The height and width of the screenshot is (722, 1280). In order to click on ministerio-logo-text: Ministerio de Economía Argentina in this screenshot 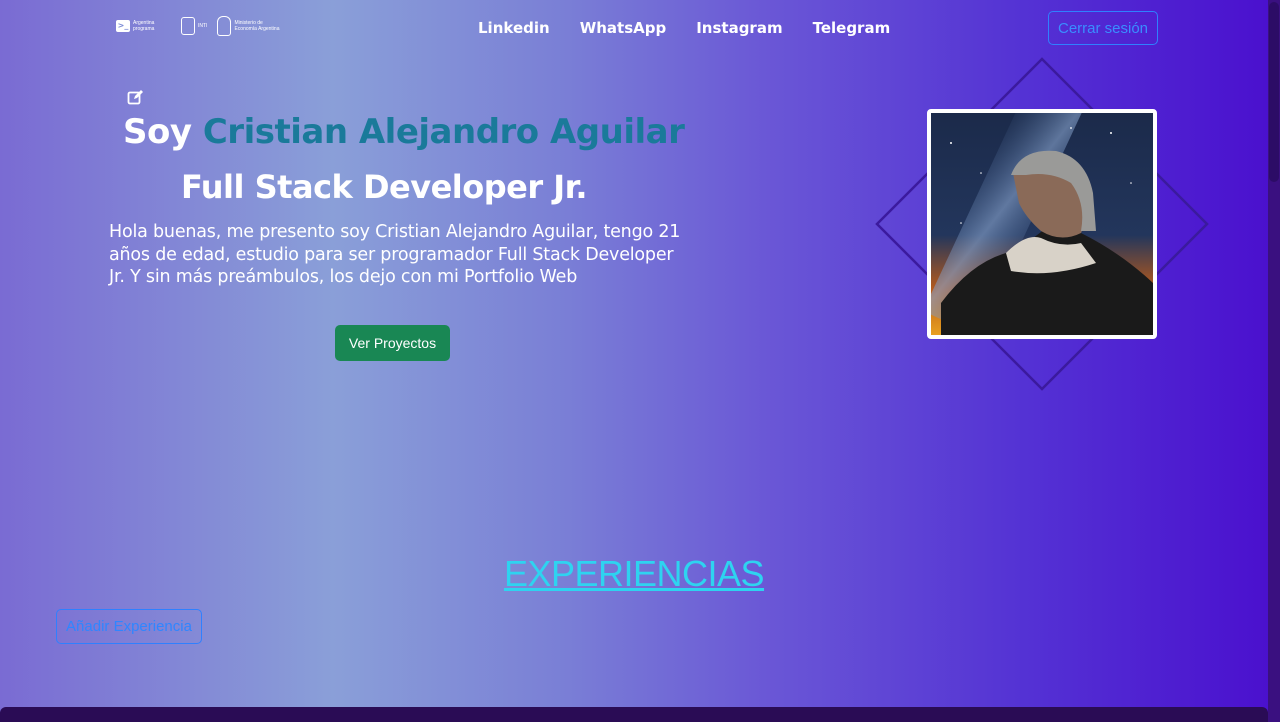, I will do `click(257, 26)`.